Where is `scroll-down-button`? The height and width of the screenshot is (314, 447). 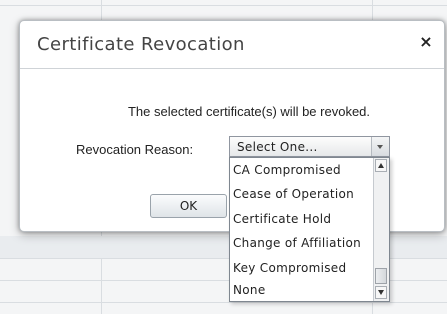 scroll-down-button is located at coordinates (381, 292).